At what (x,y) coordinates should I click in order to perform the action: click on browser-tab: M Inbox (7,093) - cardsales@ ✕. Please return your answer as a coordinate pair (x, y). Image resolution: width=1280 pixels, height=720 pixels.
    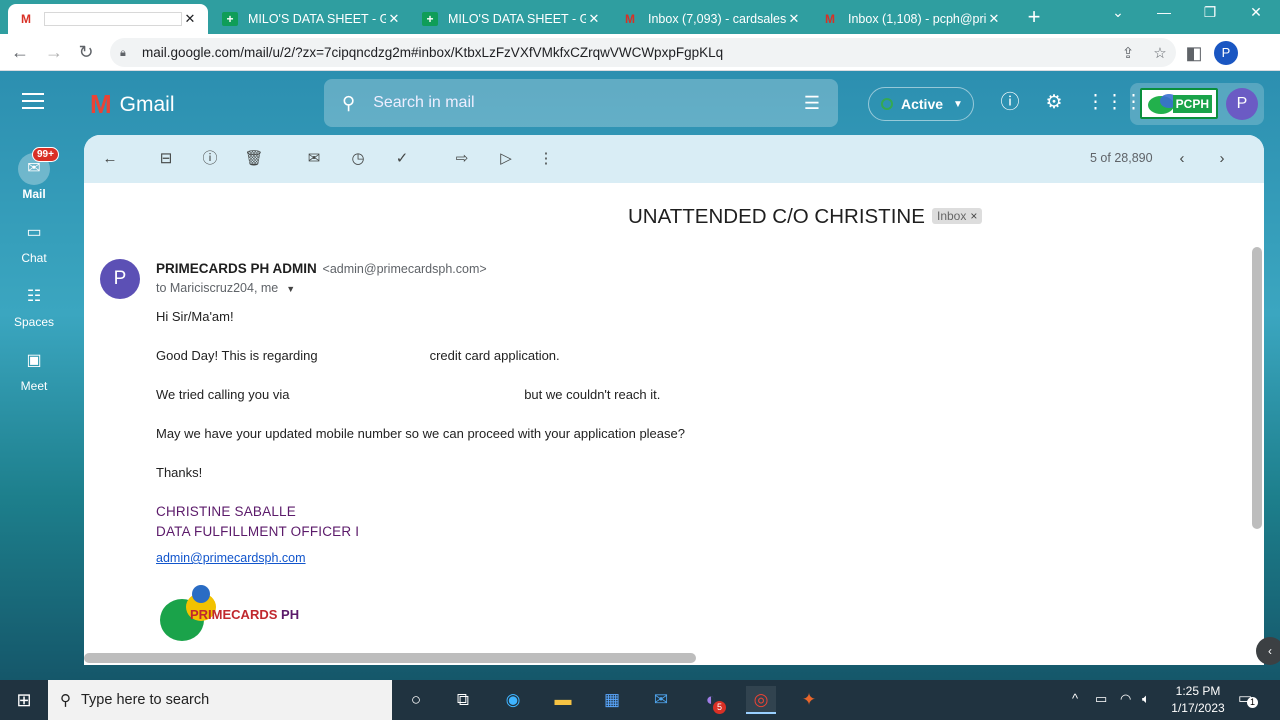
    Looking at the image, I should click on (712, 19).